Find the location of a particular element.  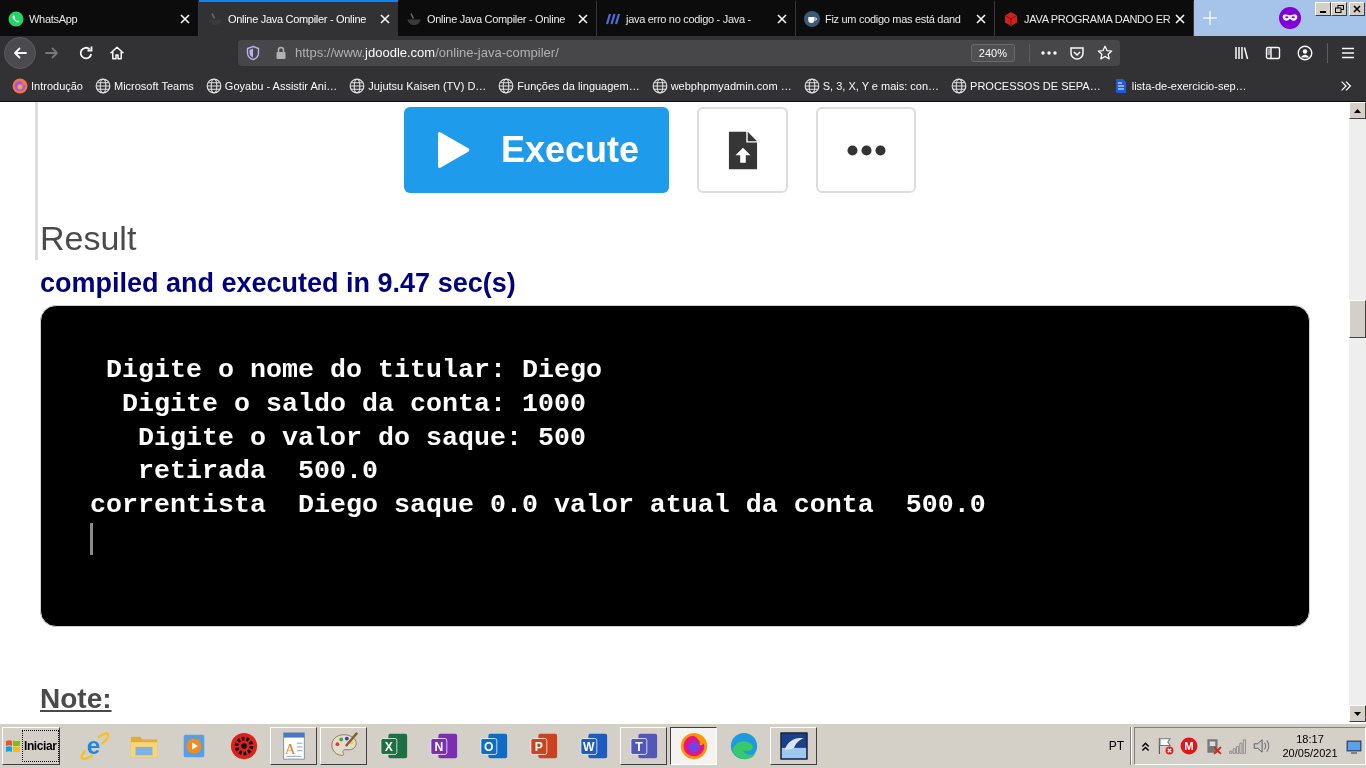

star-icon is located at coordinates (1105, 53).